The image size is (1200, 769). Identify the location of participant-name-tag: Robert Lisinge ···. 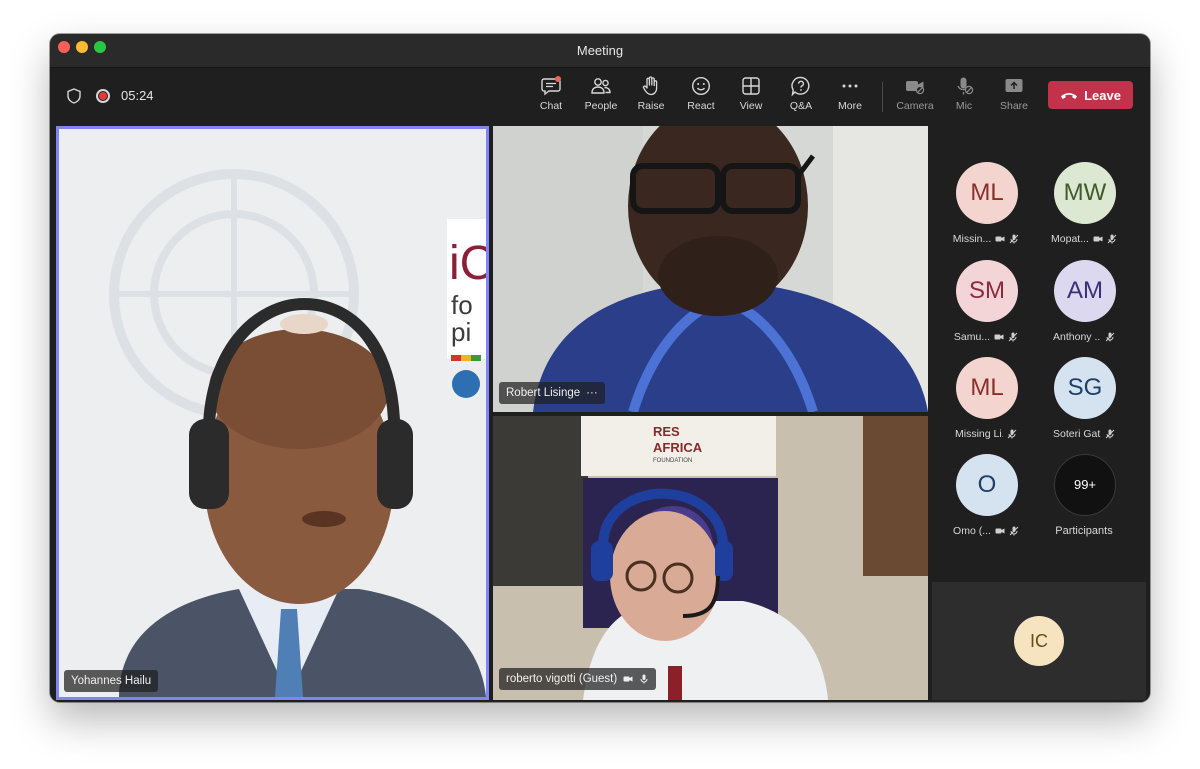
(552, 393).